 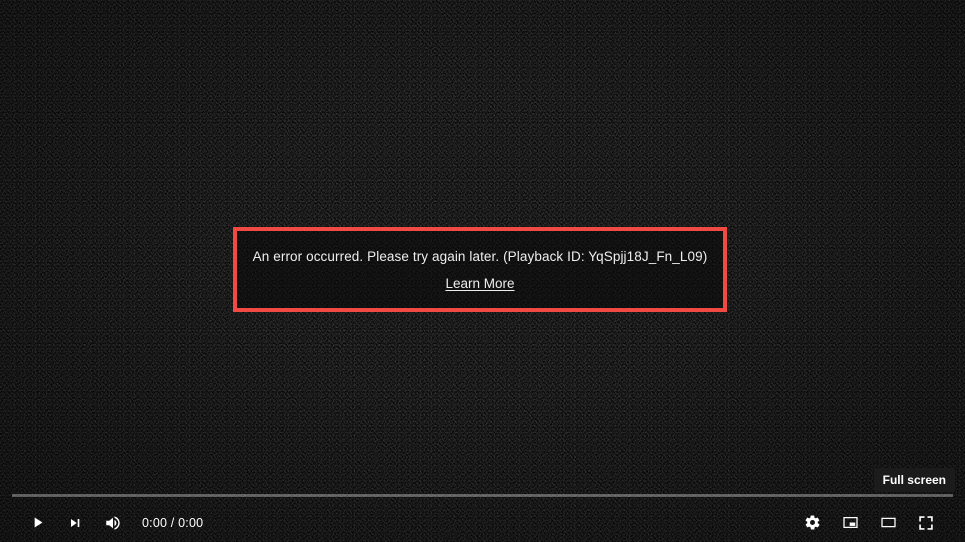 What do you see at coordinates (479, 283) in the screenshot?
I see `learn-more-link: Learn More` at bounding box center [479, 283].